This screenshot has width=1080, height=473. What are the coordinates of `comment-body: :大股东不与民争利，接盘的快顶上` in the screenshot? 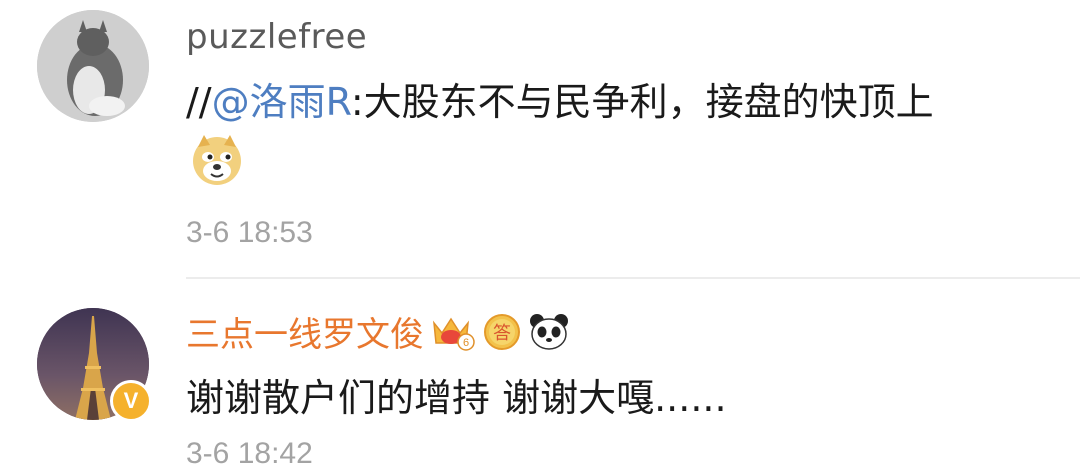 It's located at (642, 102).